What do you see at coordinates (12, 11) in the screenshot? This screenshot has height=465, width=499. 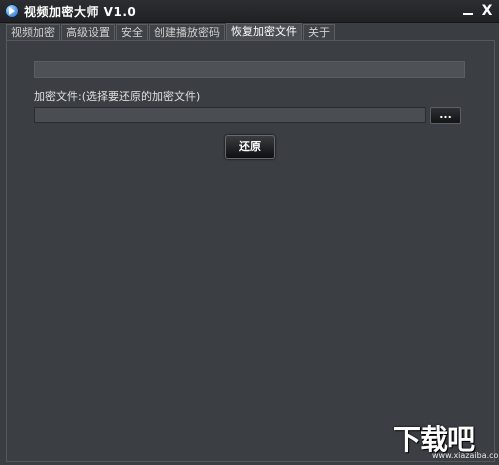 I see `app-icon` at bounding box center [12, 11].